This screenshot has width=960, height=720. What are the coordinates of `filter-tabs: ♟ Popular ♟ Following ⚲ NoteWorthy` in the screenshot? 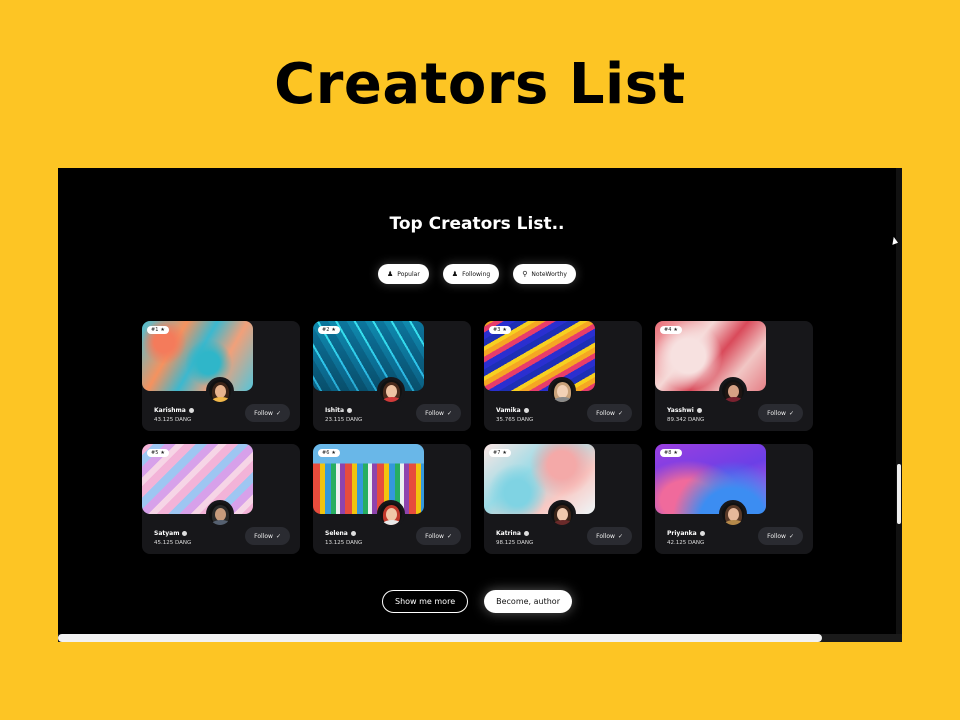 It's located at (477, 274).